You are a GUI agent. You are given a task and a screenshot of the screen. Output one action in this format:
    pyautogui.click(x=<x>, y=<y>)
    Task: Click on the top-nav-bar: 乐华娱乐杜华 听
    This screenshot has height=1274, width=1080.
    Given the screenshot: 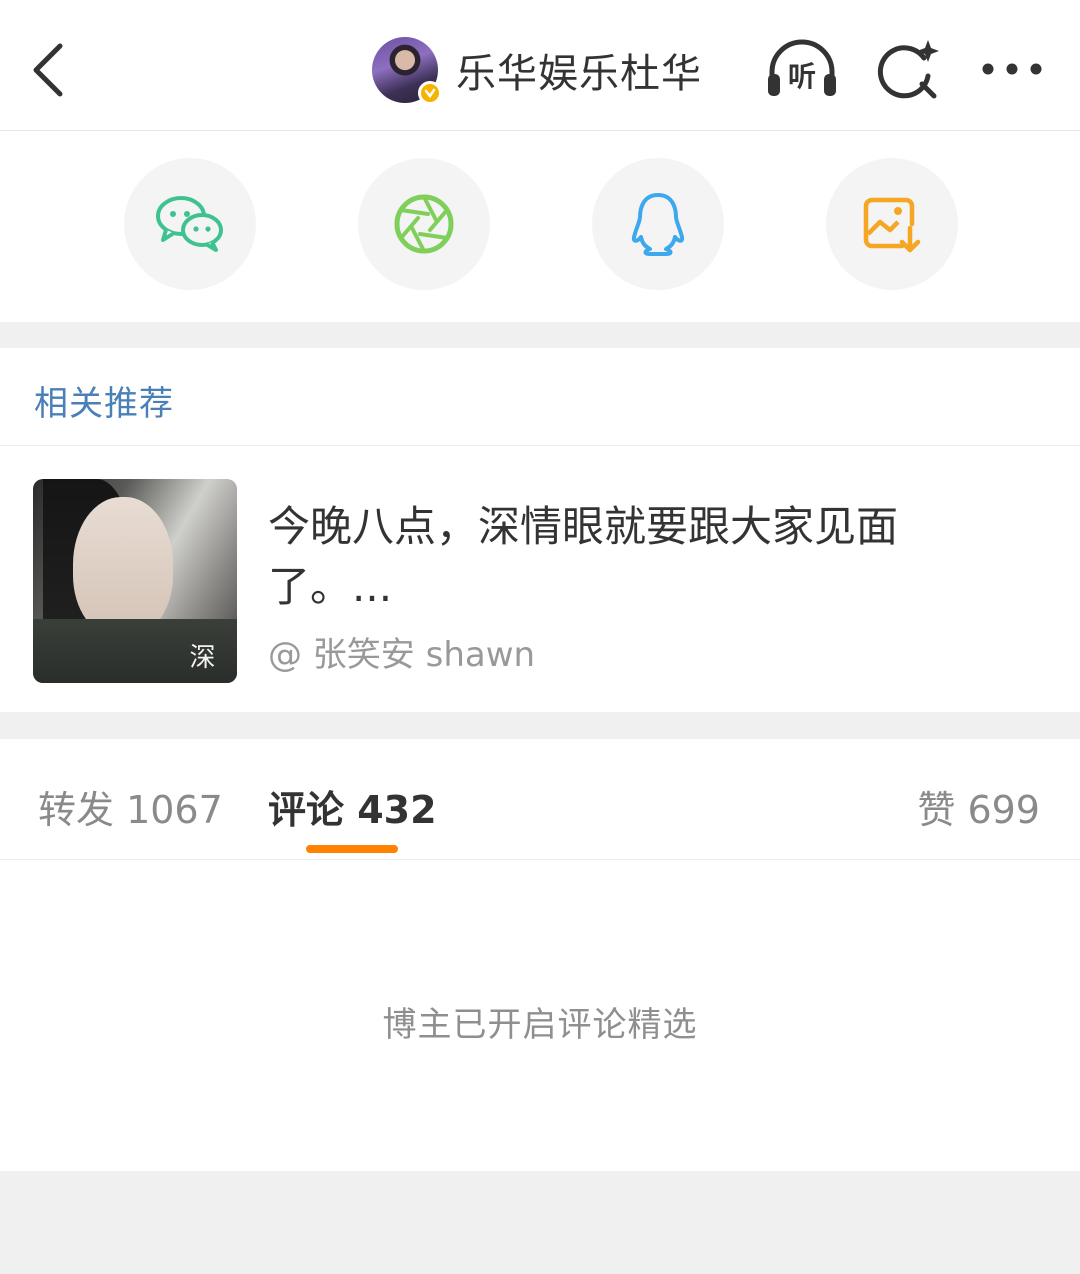 What is the action you would take?
    pyautogui.click(x=540, y=65)
    